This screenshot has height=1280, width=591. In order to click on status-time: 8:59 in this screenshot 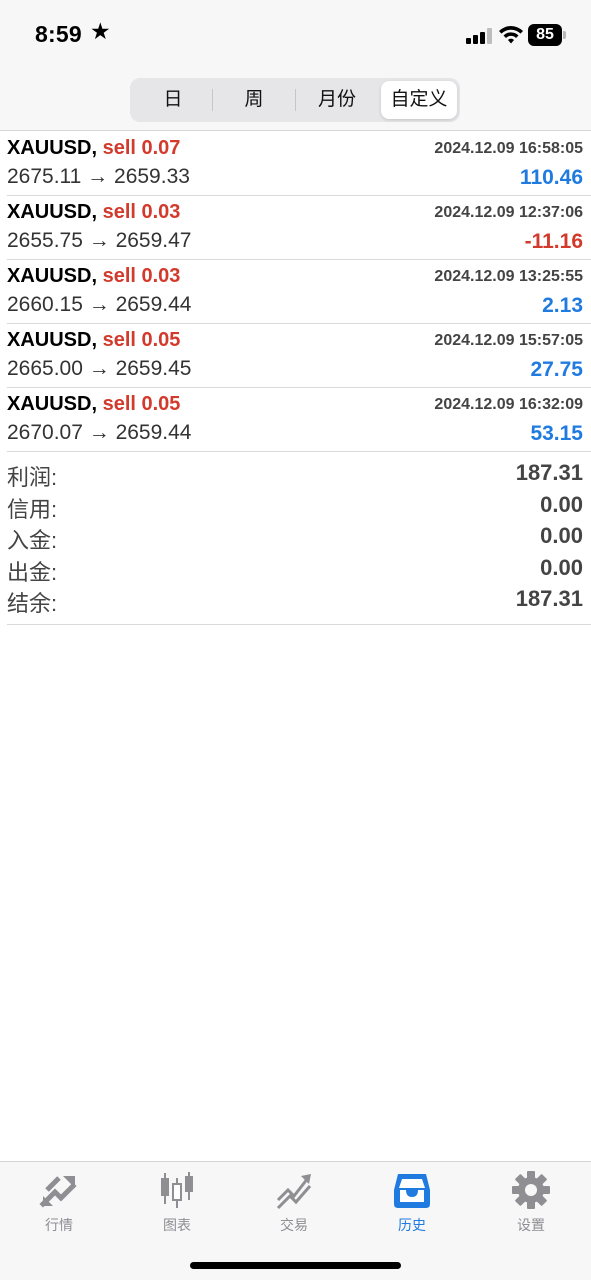, I will do `click(58, 34)`.